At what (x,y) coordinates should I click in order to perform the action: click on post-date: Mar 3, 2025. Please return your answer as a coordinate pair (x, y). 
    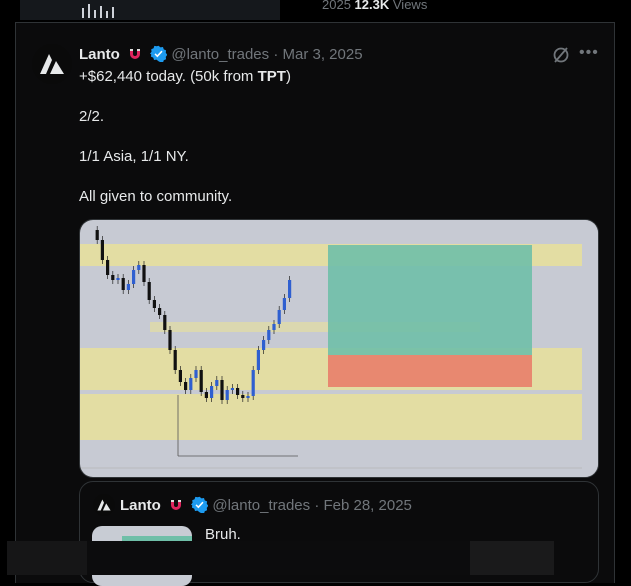
    Looking at the image, I should click on (322, 54).